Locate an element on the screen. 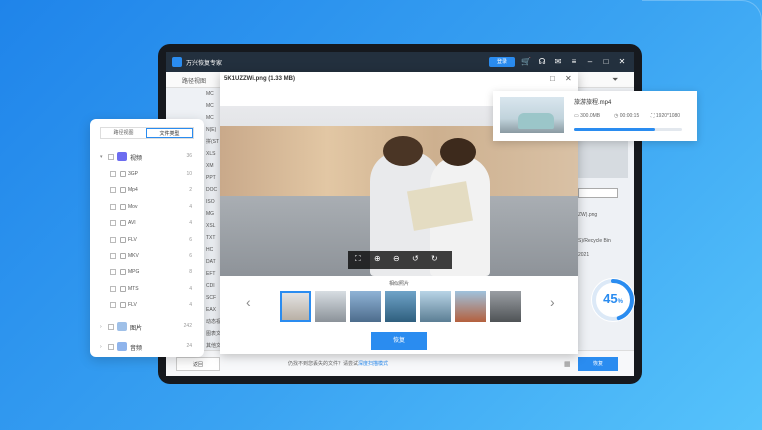 The height and width of the screenshot is (430, 762). mail-icon: ✉ is located at coordinates (558, 62).